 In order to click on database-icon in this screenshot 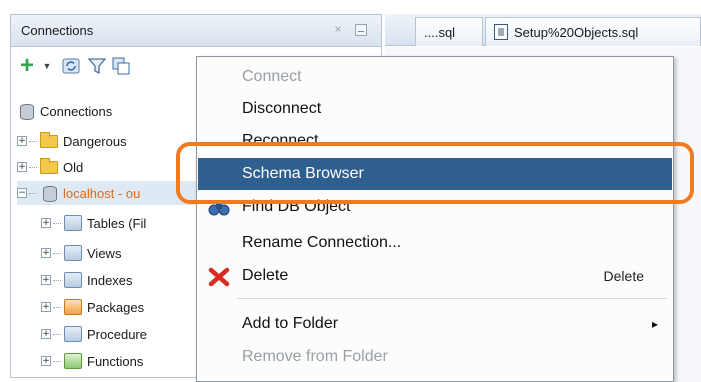, I will do `click(49, 193)`.